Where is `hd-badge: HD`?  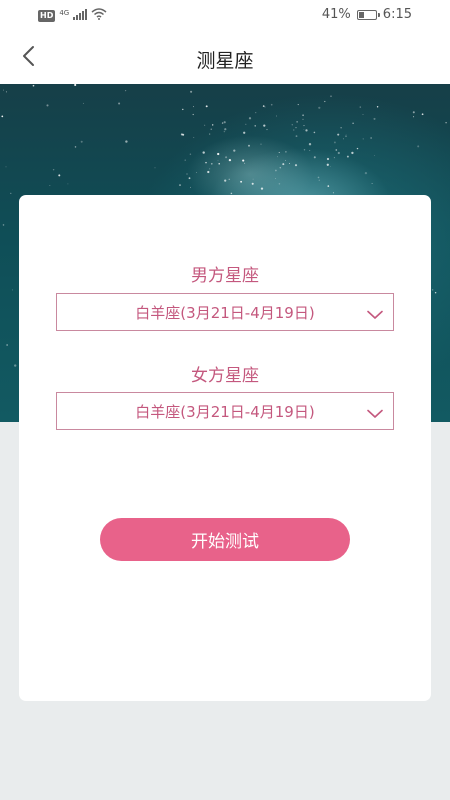
hd-badge: HD is located at coordinates (47, 16).